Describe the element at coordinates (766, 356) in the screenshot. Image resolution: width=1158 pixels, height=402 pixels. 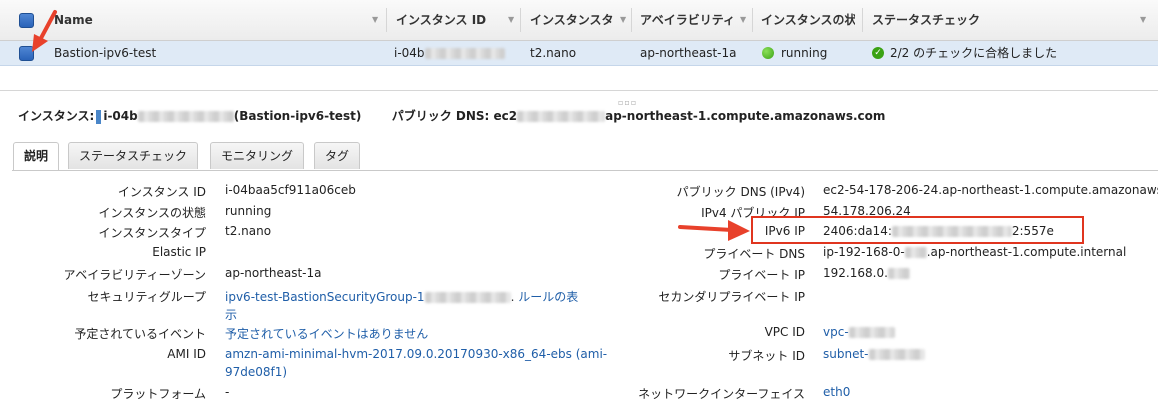
I see `label-subnet-id: サブネット ID` at that location.